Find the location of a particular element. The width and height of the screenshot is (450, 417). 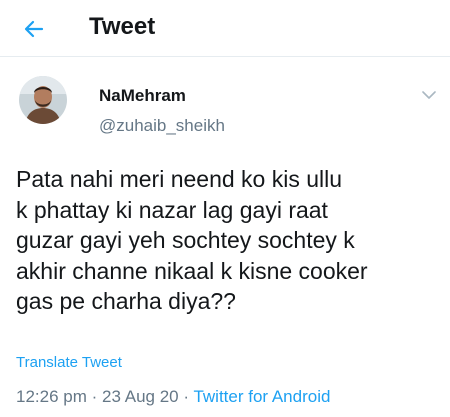

chevron-down-icon is located at coordinates (429, 94).